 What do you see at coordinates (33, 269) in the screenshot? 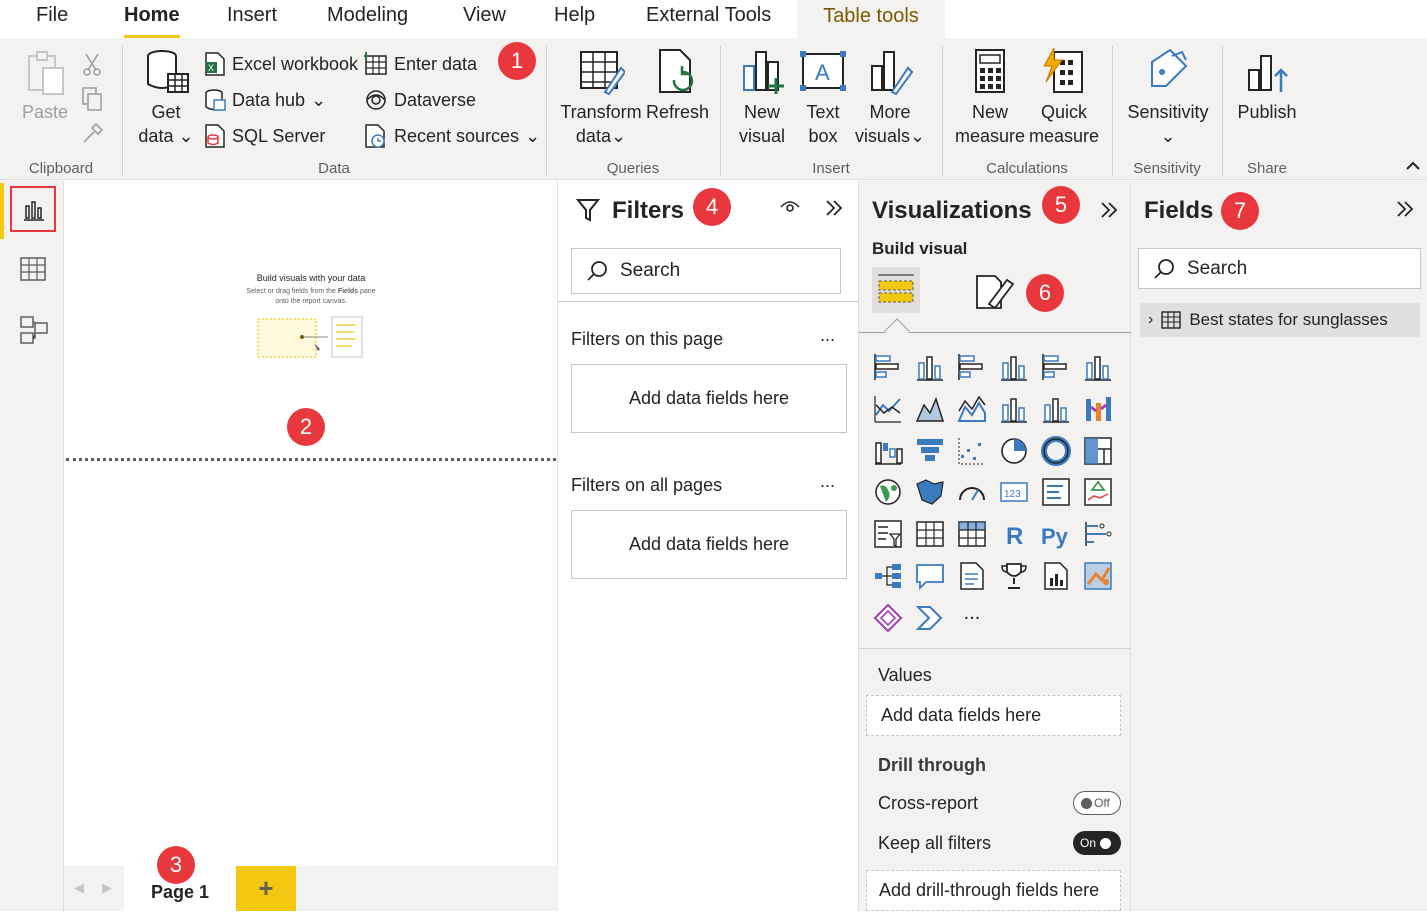
I see `table-view-icon` at bounding box center [33, 269].